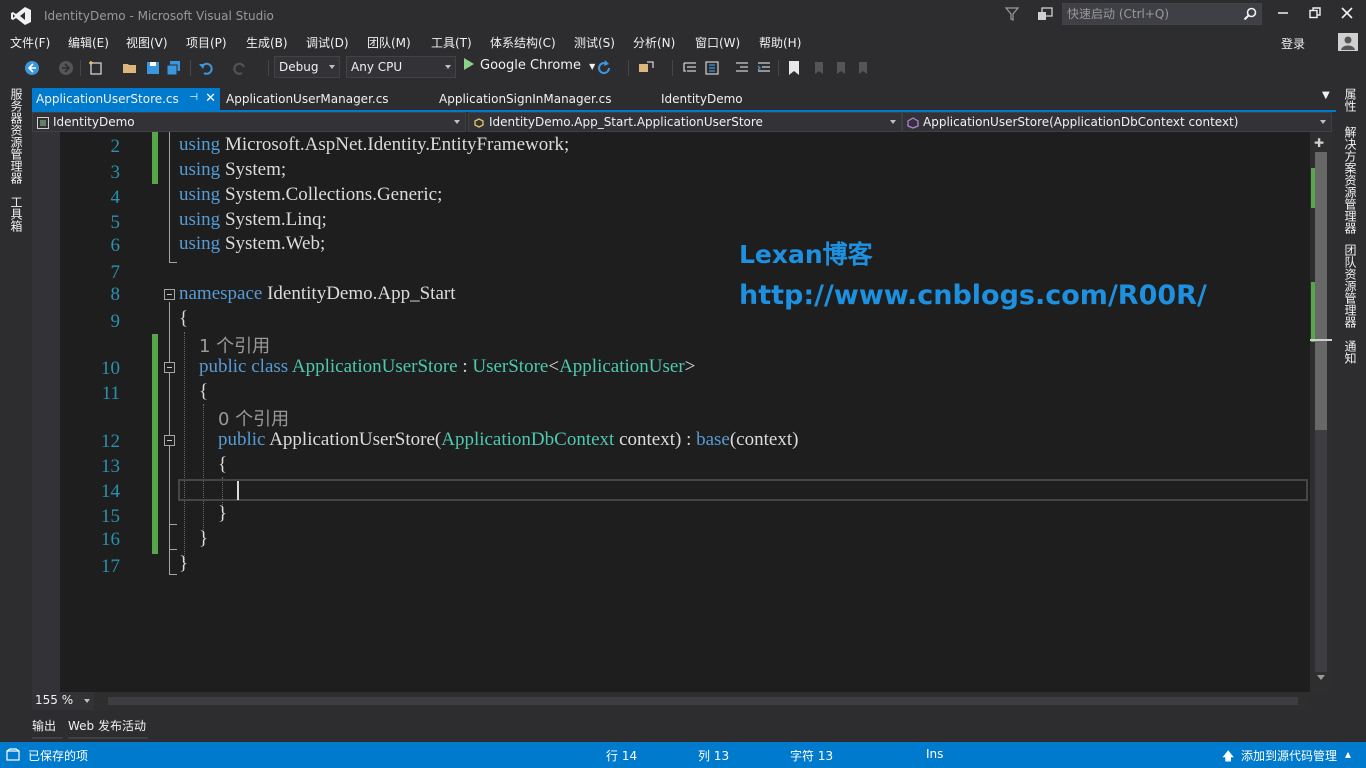 This screenshot has height=768, width=1366. I want to click on notification-filter-icon, so click(1012, 14).